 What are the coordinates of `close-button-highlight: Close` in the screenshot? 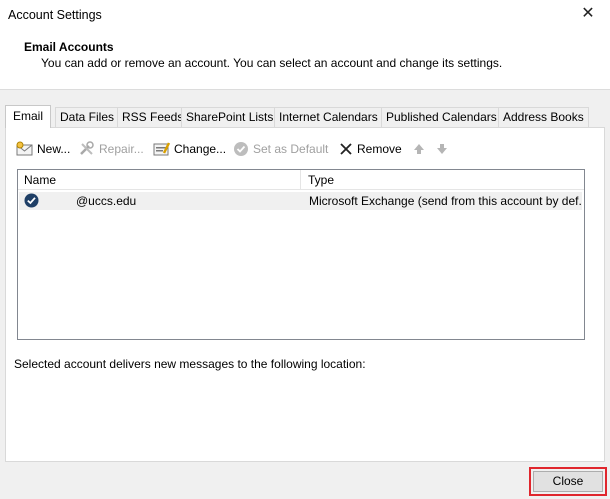 It's located at (568, 481).